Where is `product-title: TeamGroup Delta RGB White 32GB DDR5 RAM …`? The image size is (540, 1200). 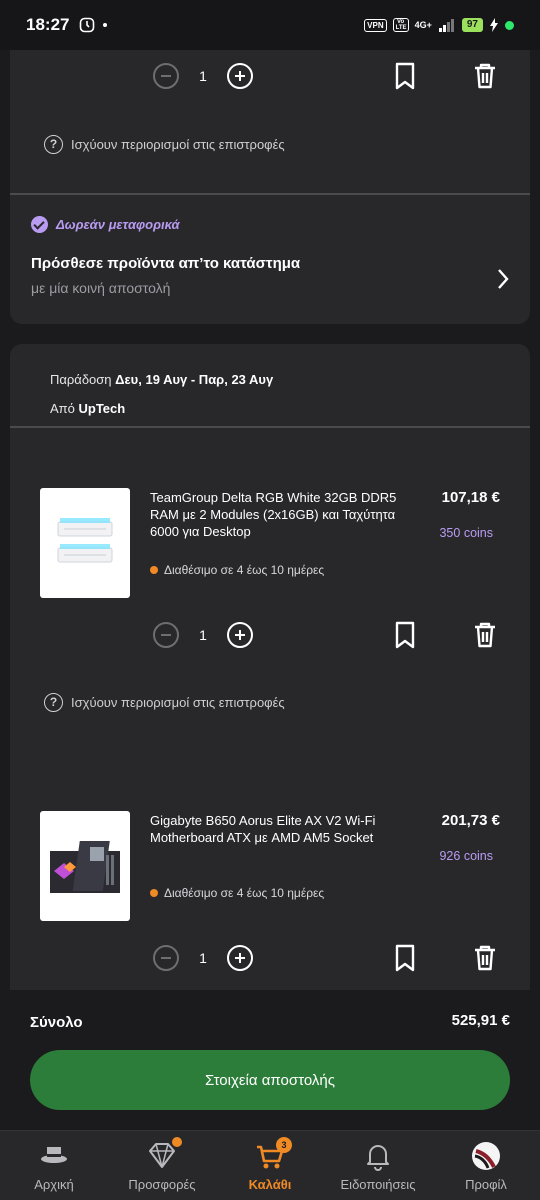
product-title: TeamGroup Delta RGB White 32GB DDR5 RAM … is located at coordinates (275, 514).